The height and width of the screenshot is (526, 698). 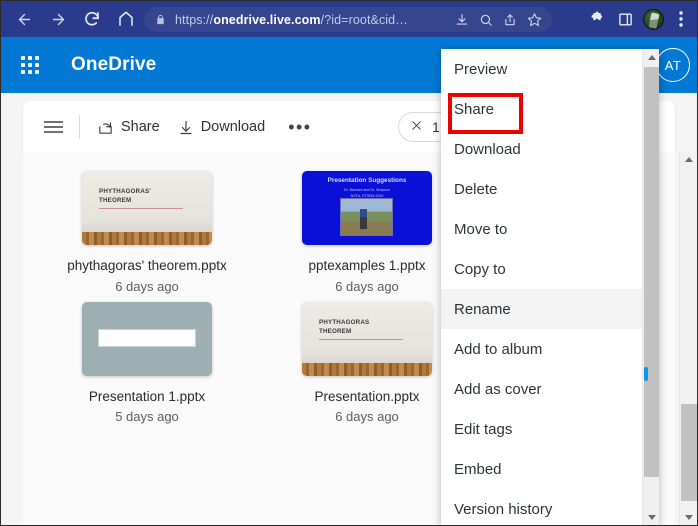 I want to click on app-launcher-waffle-icon, so click(x=30, y=65).